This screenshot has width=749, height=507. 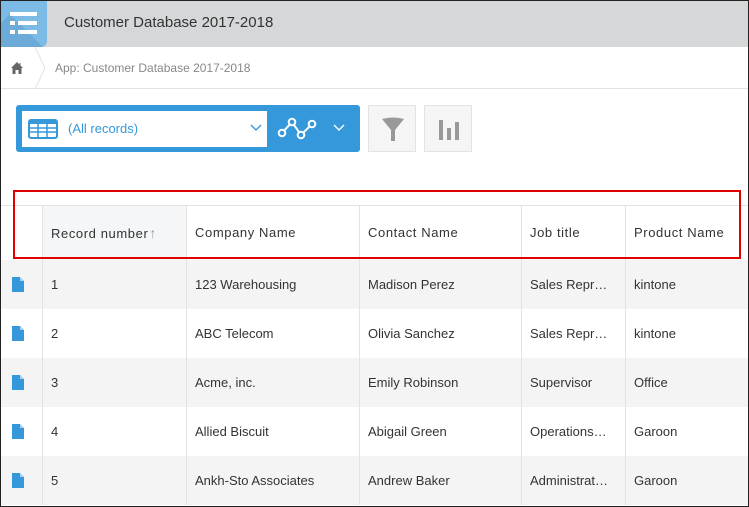 I want to click on filter-icon, so click(x=393, y=129).